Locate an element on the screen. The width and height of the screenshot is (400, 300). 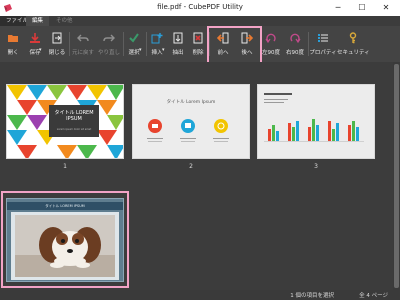
undo-button: 元に戻す is located at coordinates (83, 44).